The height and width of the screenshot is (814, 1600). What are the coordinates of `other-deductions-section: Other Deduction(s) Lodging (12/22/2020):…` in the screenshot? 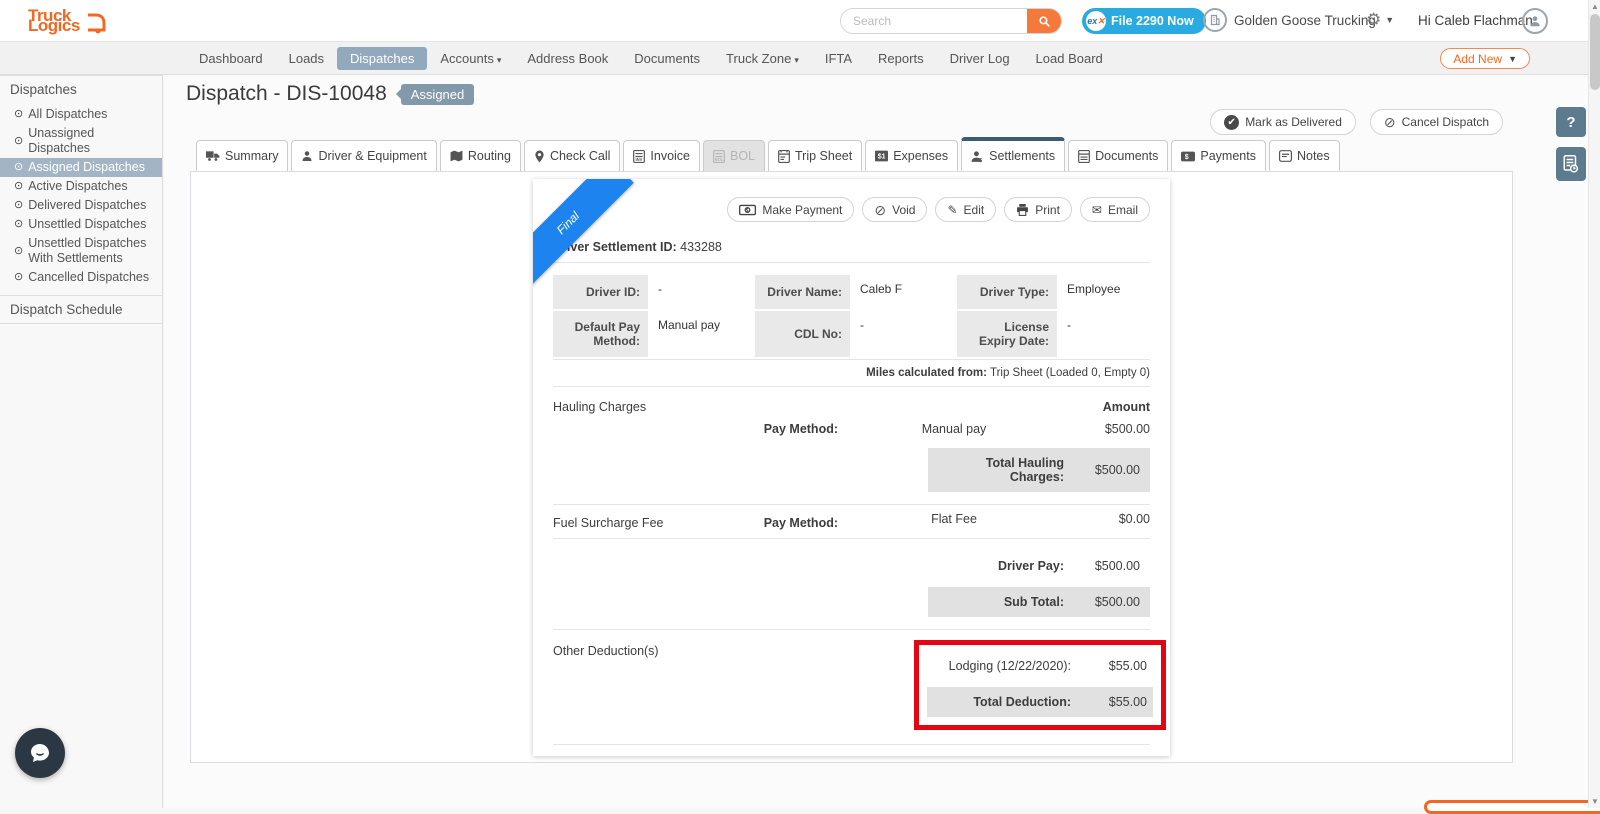 It's located at (851, 685).